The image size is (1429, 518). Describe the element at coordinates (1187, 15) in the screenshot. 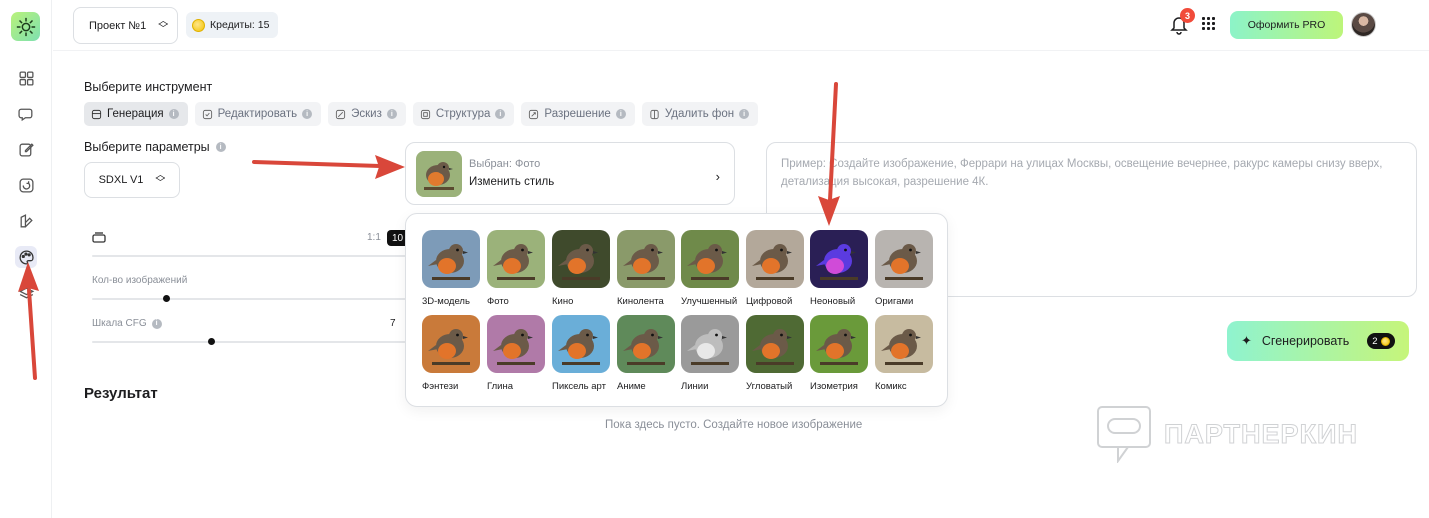

I see `notification-badge: 3` at that location.